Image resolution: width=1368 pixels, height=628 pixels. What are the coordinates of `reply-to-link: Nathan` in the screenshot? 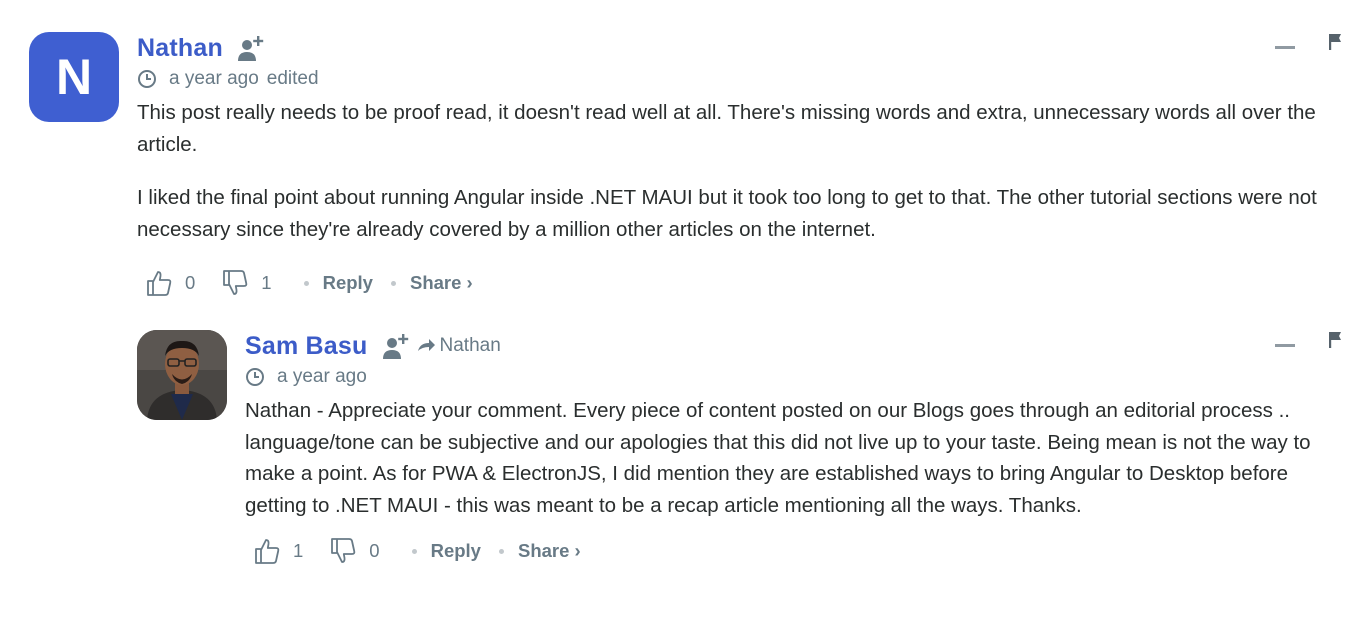 It's located at (458, 346).